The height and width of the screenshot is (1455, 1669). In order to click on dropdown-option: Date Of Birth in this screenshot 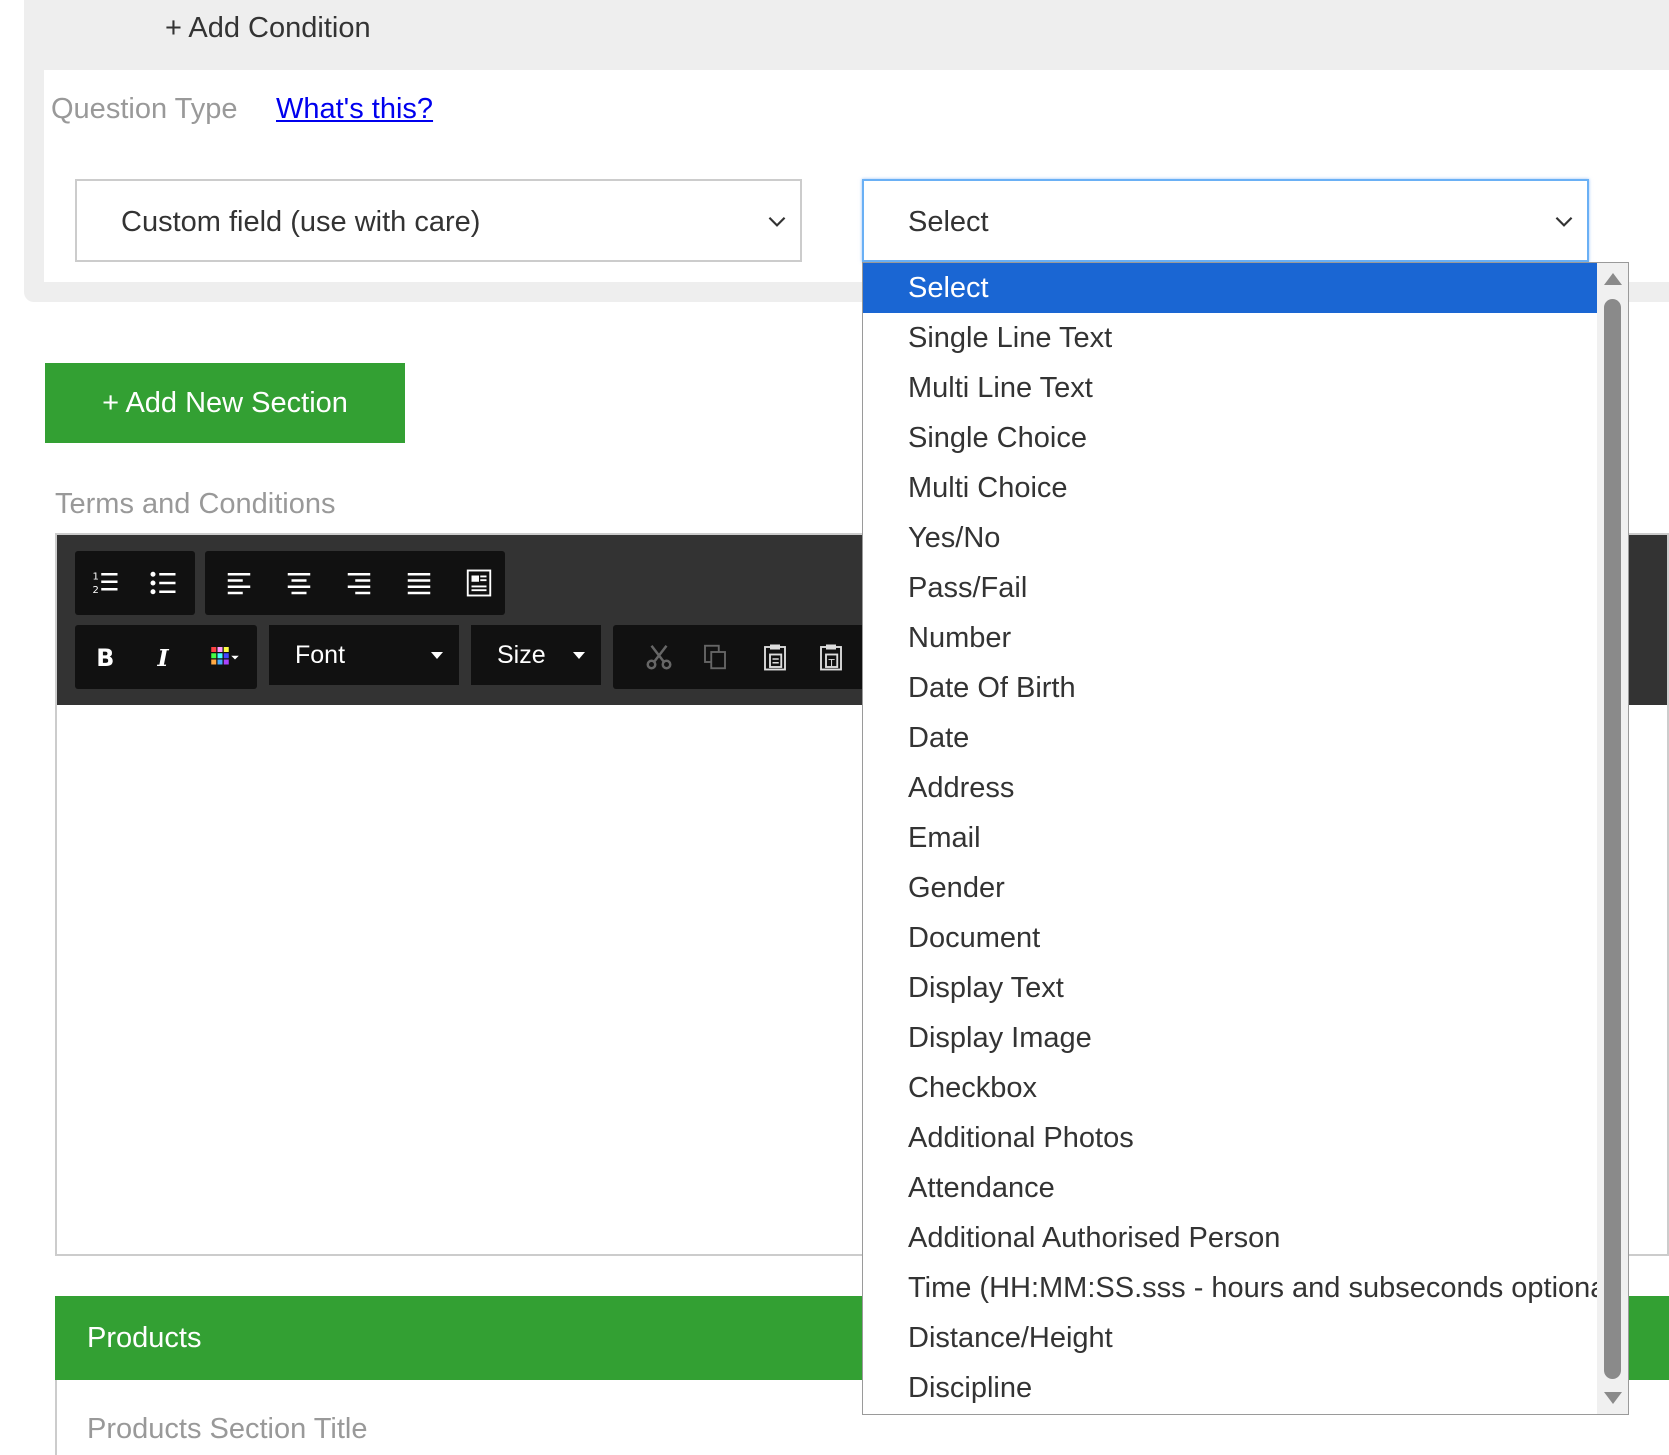, I will do `click(1230, 688)`.